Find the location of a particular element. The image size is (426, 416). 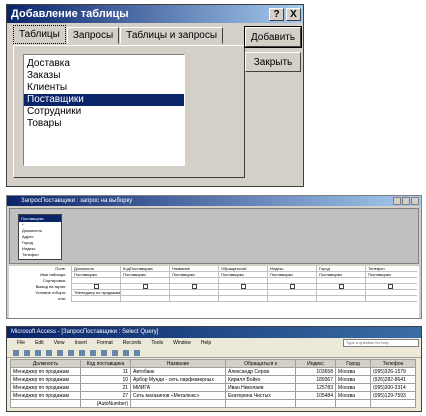

table-cell: Екатерина Чистых is located at coordinates (260, 395).